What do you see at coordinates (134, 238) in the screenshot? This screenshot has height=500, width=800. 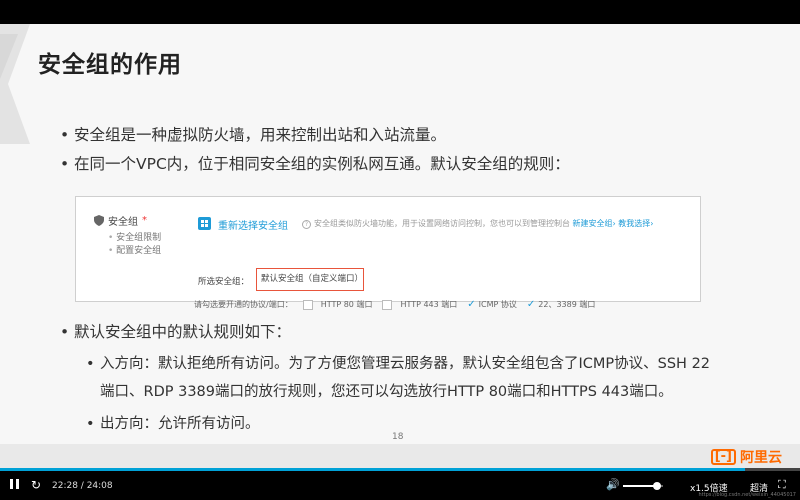 I see `sub-item: 安全组限制` at bounding box center [134, 238].